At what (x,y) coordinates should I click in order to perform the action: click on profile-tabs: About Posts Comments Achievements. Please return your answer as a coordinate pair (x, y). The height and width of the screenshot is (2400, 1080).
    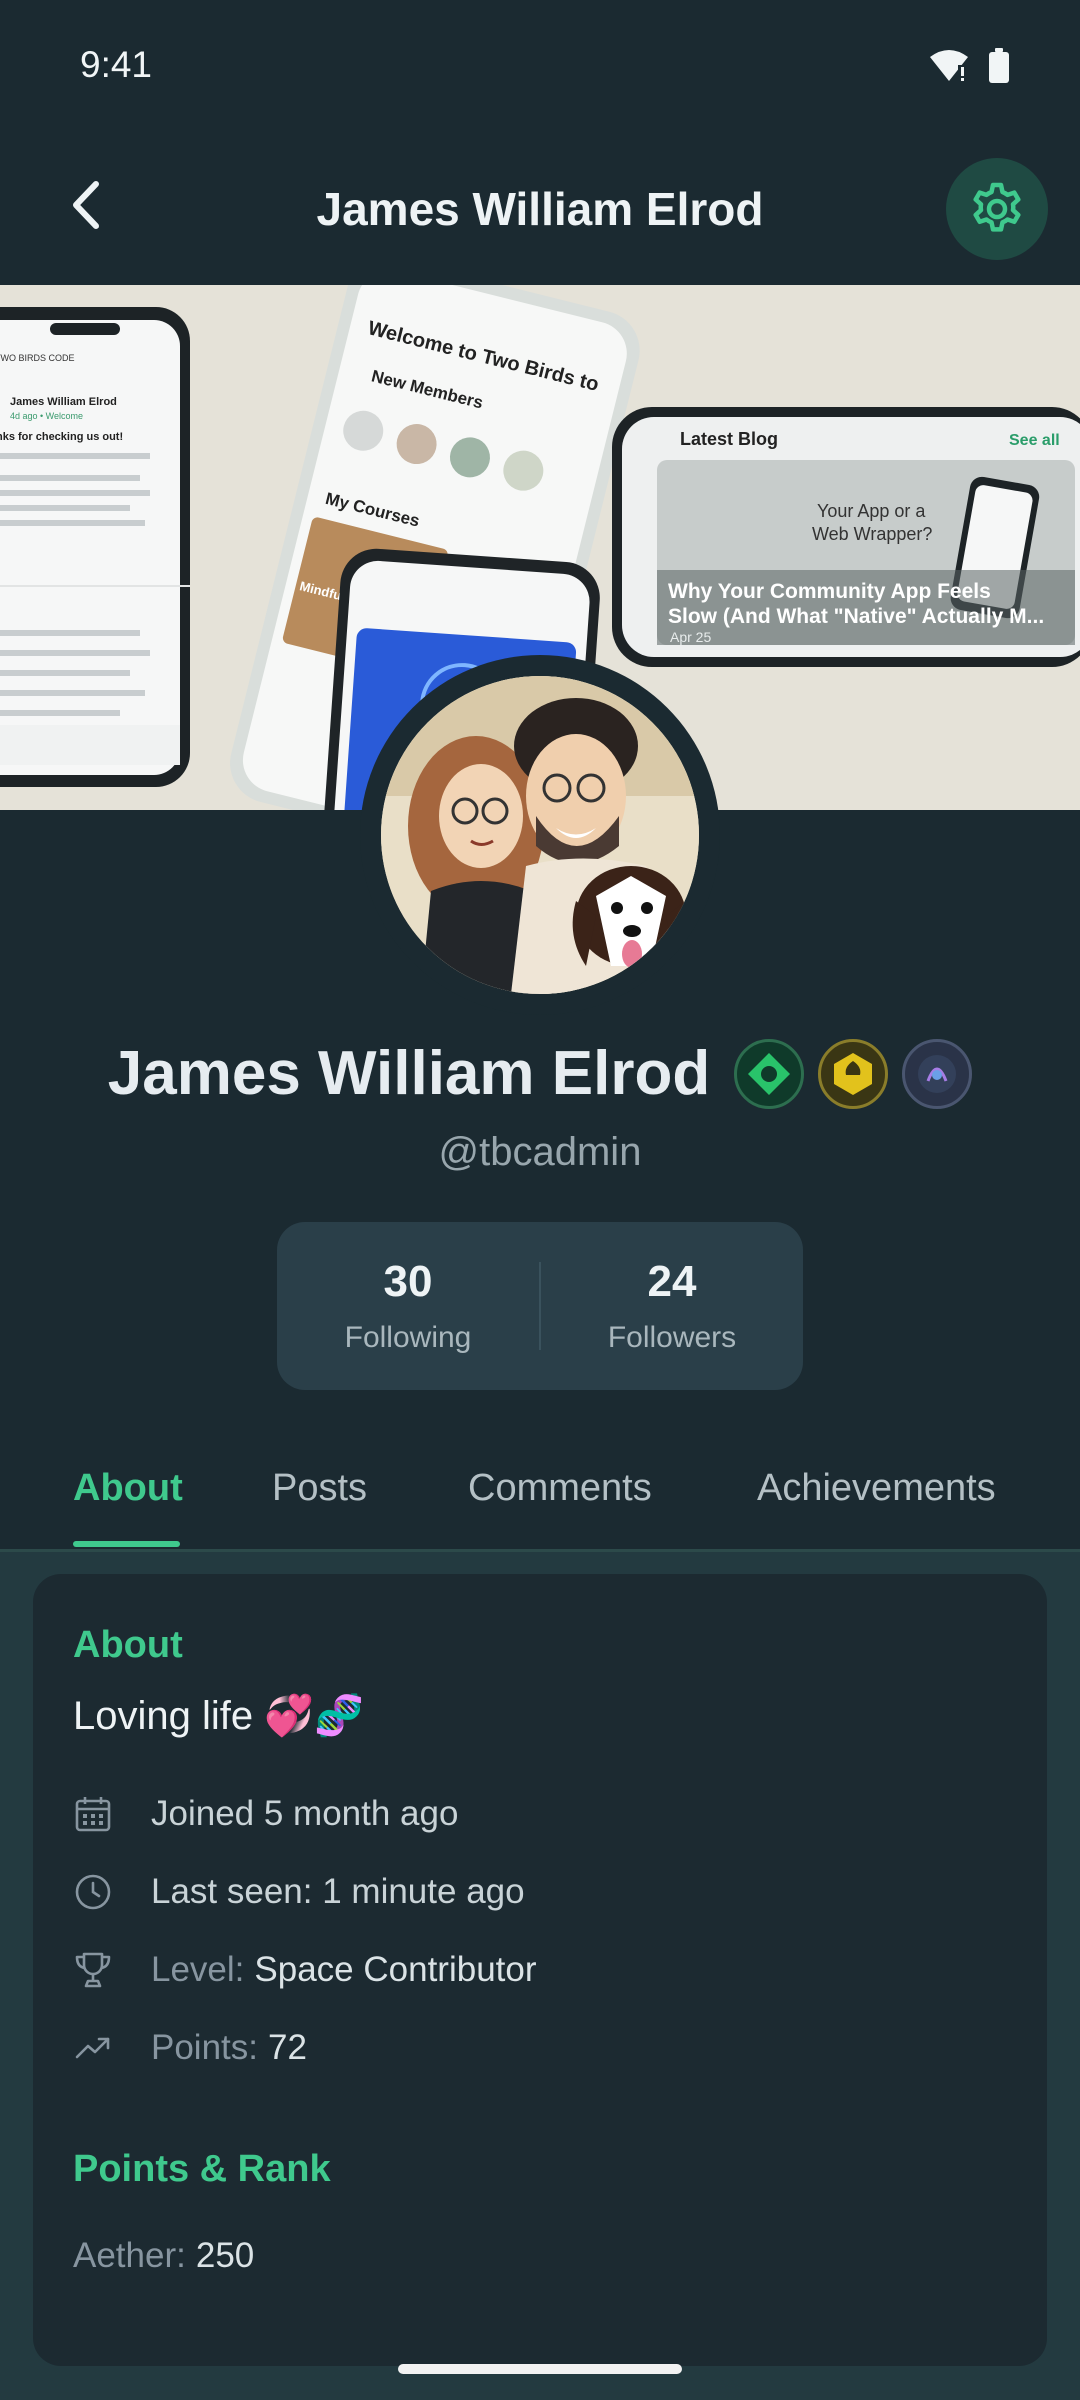
    Looking at the image, I should click on (540, 1498).